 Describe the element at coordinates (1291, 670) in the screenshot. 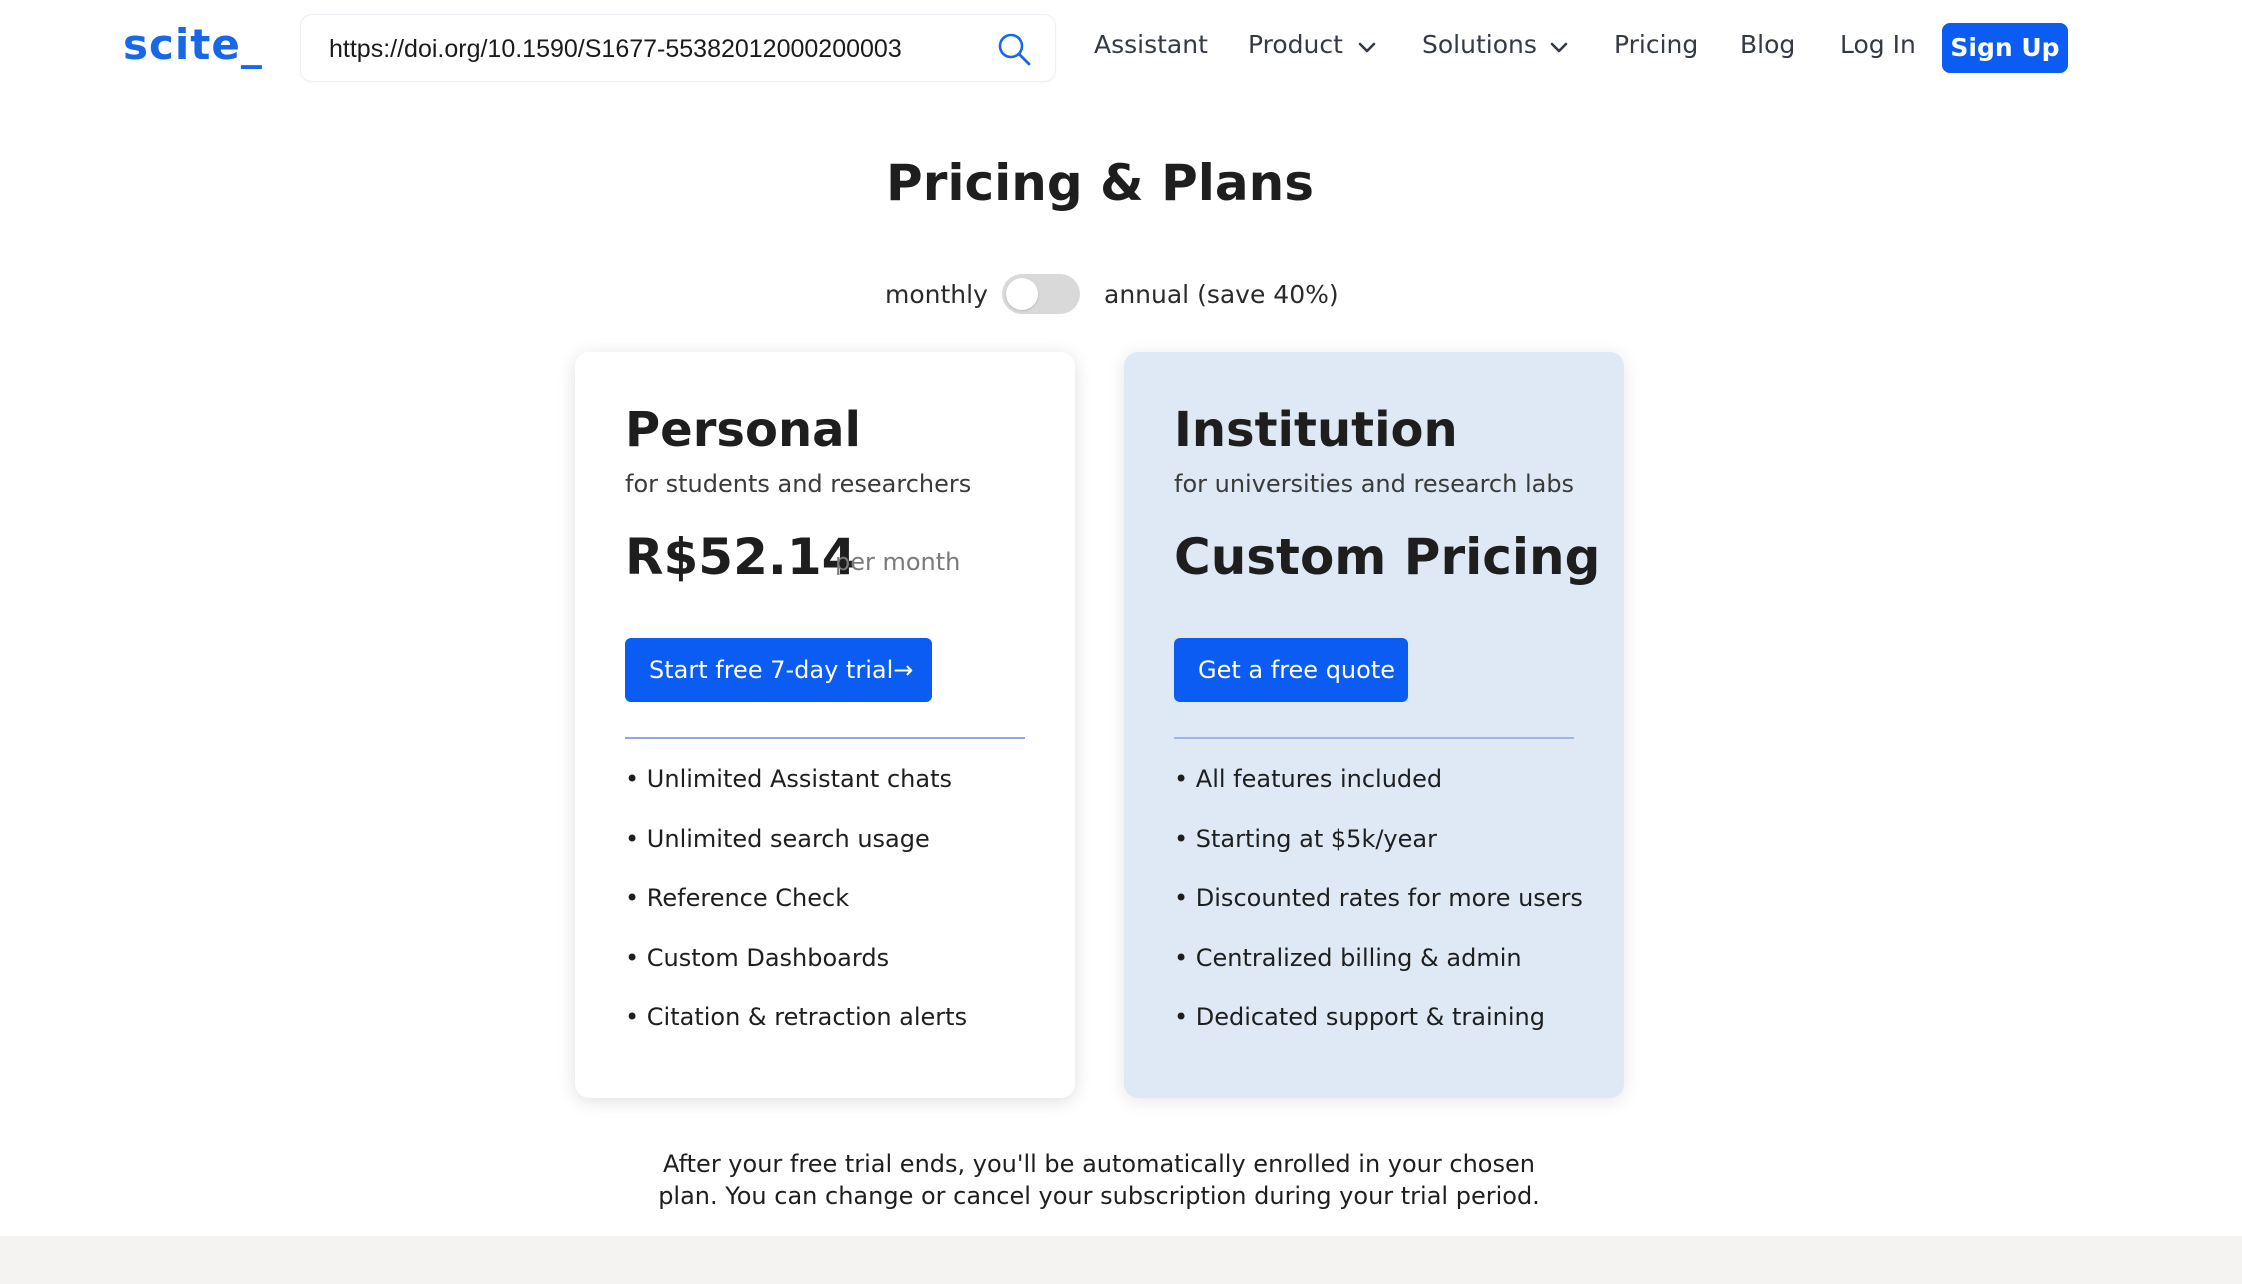

I see `get-quote-button: Get a free quote` at that location.